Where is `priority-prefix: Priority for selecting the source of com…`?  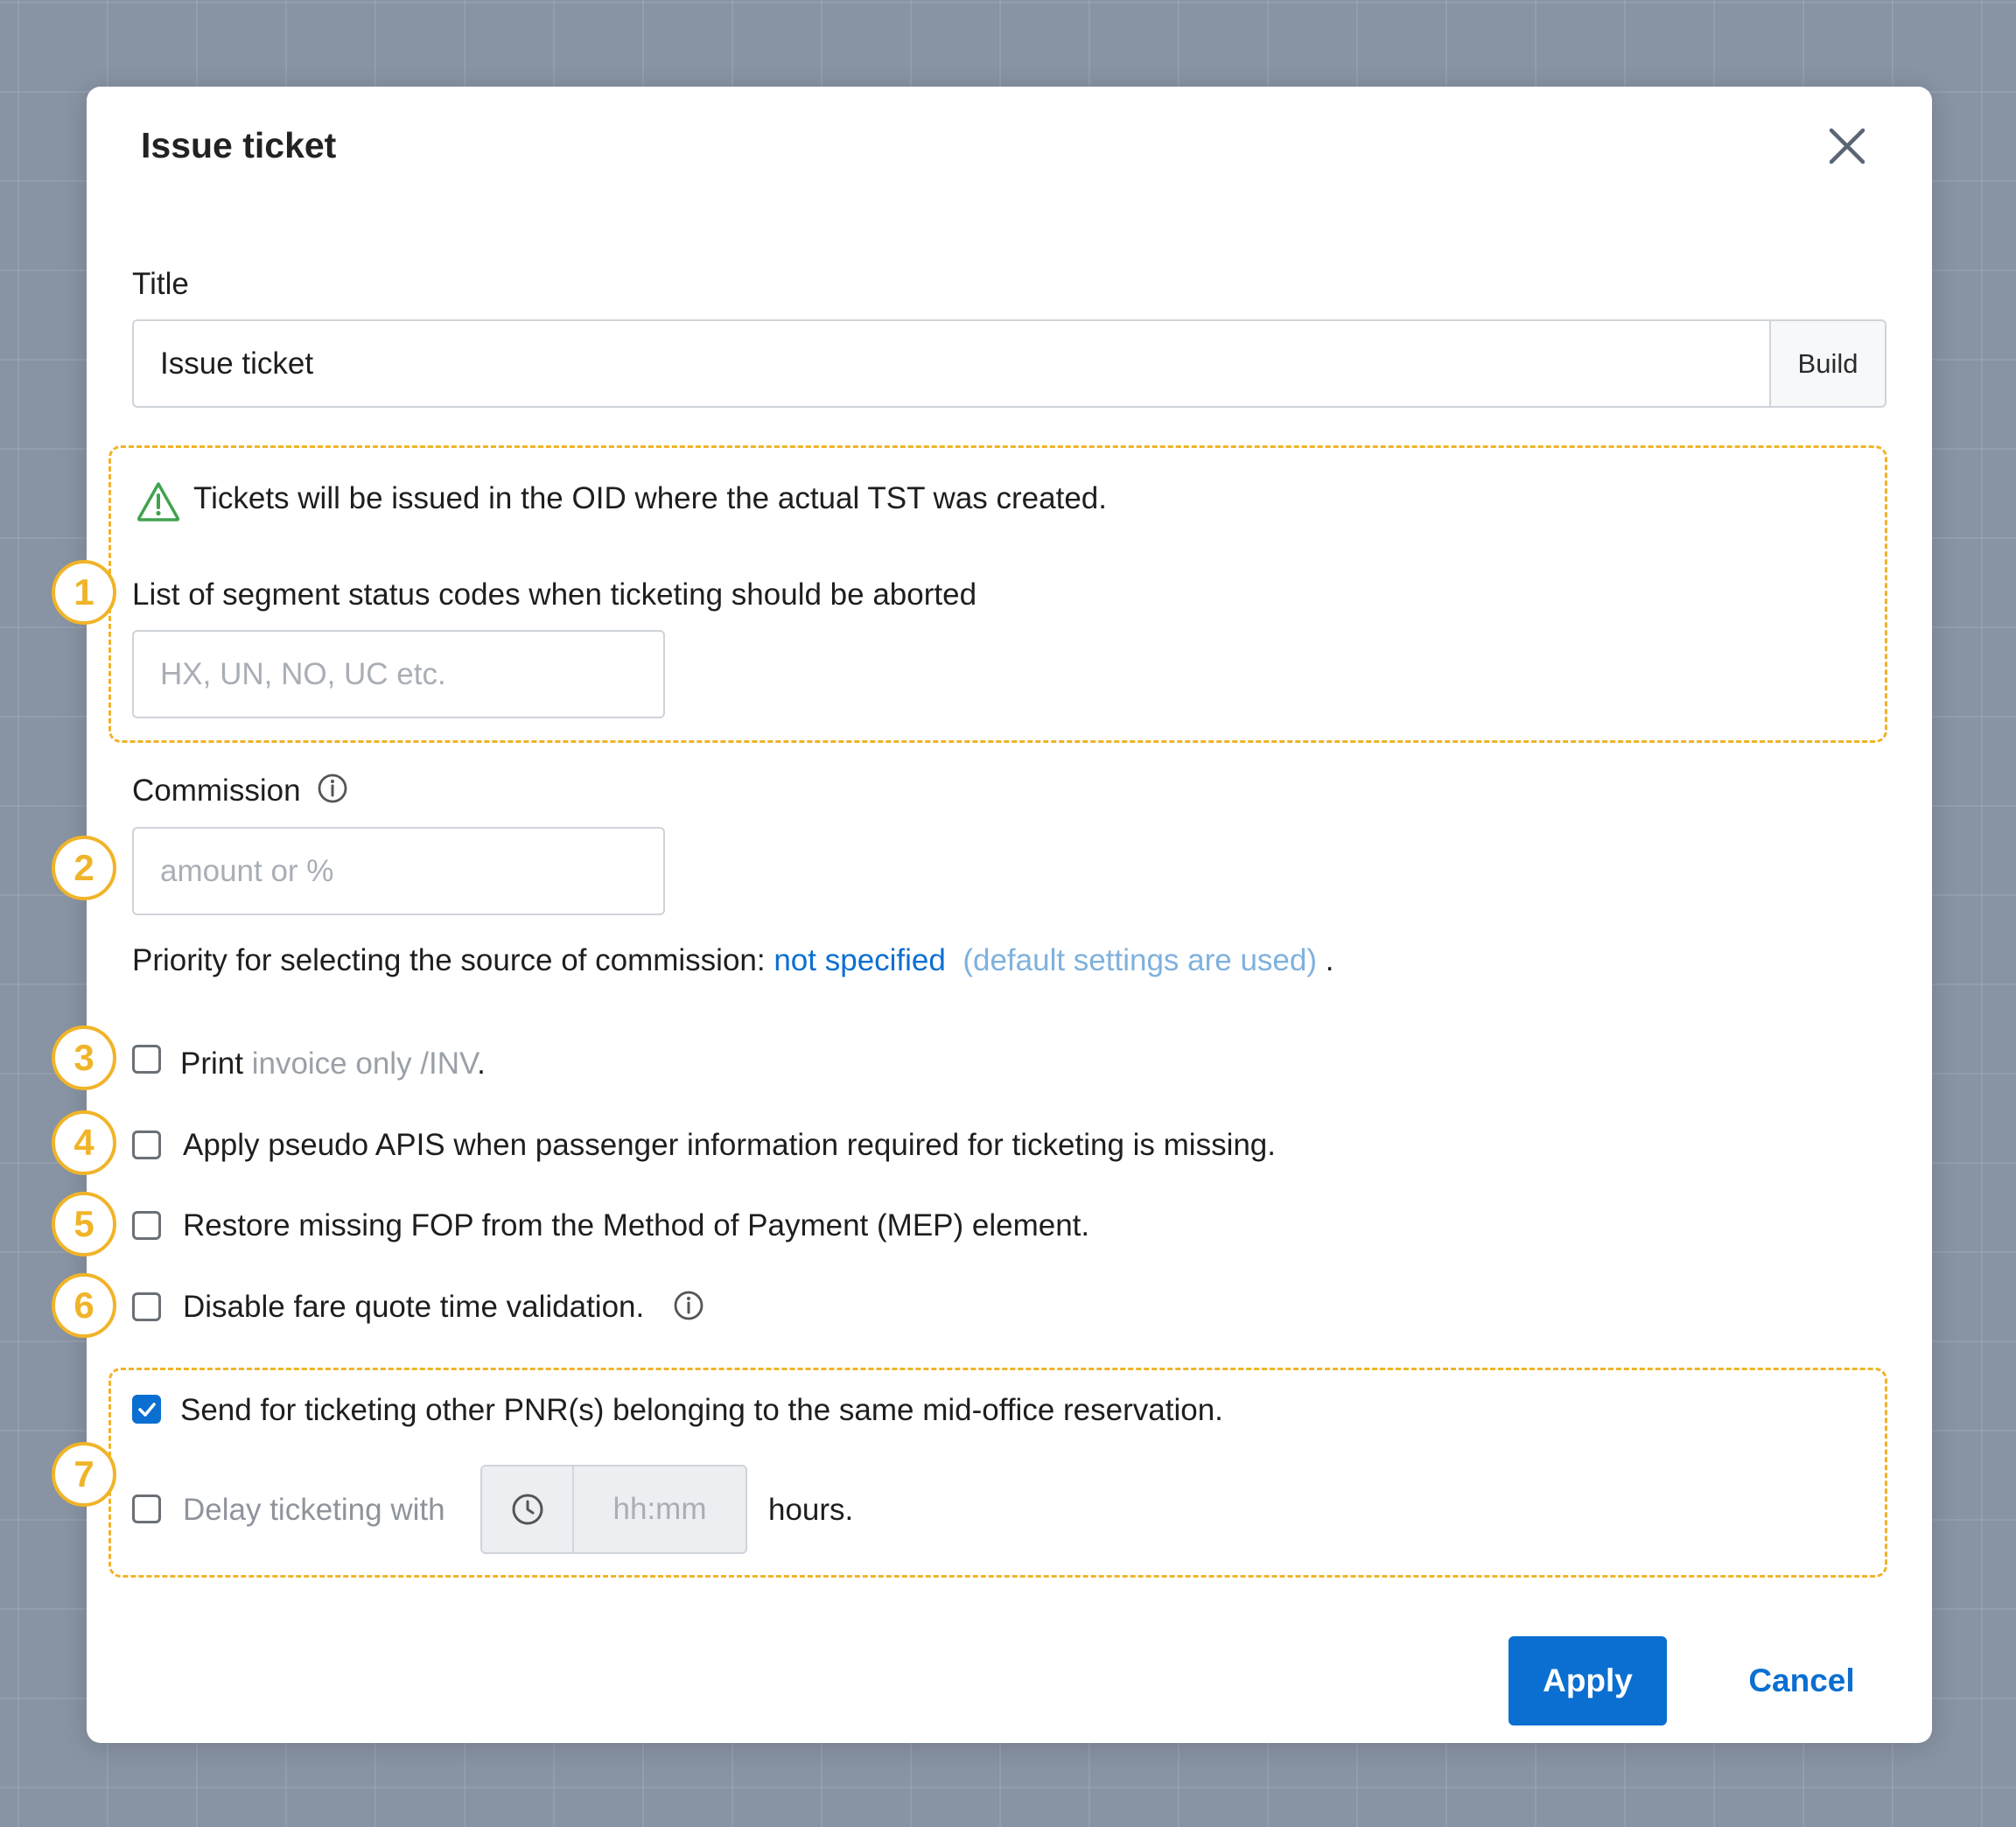
priority-prefix: Priority for selecting the source of com… is located at coordinates (449, 960).